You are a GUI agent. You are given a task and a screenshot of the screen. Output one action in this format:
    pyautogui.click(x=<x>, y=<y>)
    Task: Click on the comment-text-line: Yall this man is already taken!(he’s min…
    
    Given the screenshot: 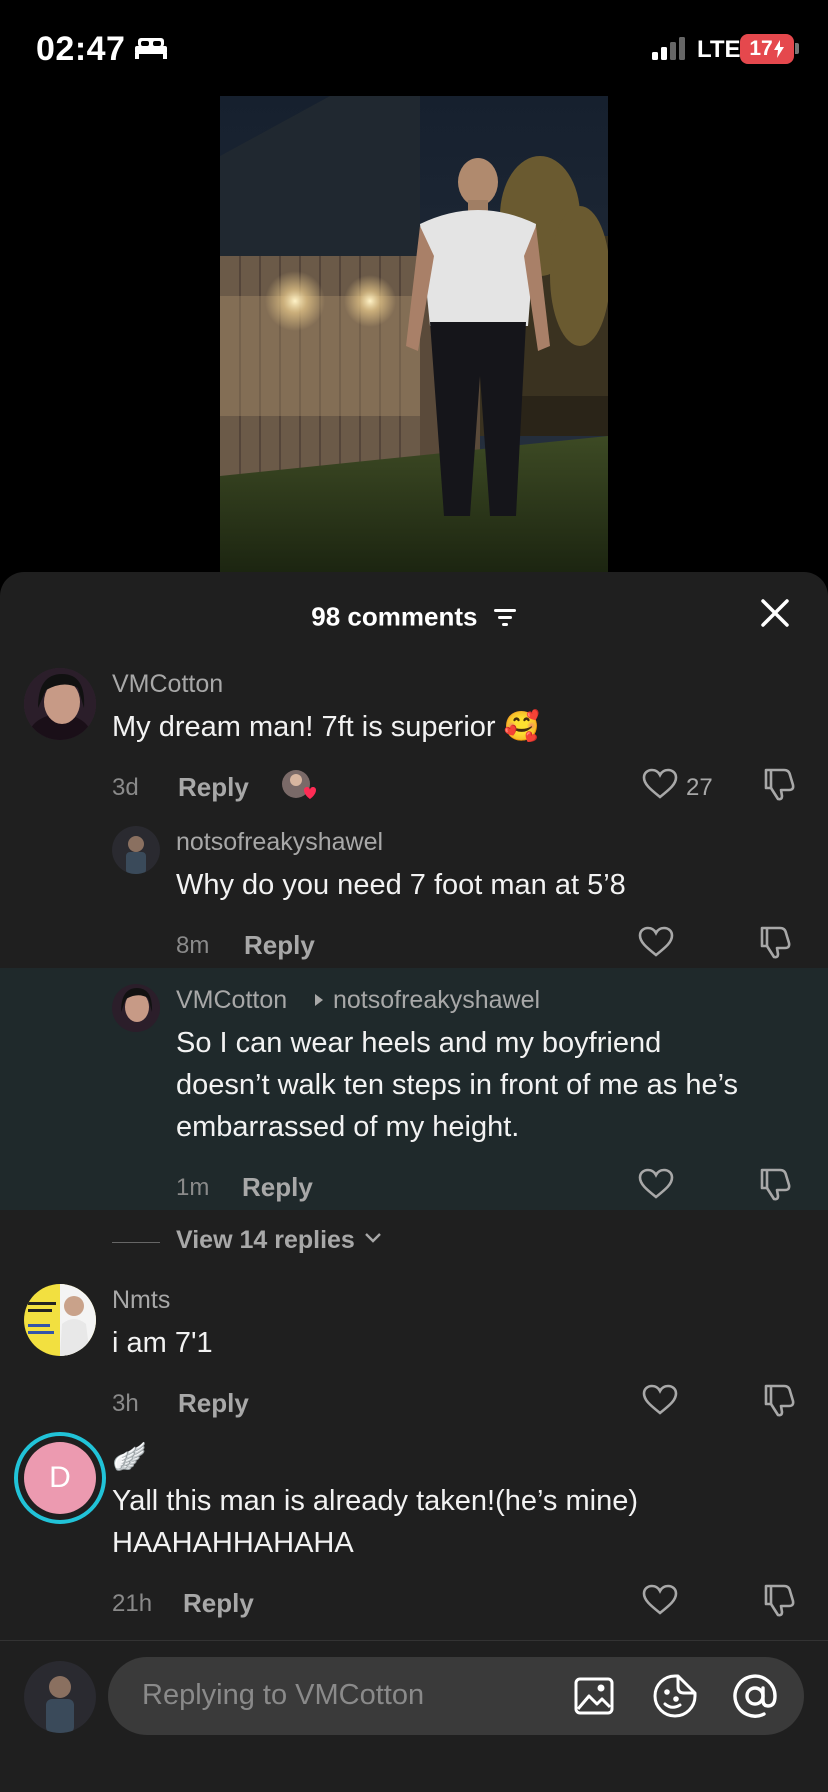 What is the action you would take?
    pyautogui.click(x=375, y=1501)
    